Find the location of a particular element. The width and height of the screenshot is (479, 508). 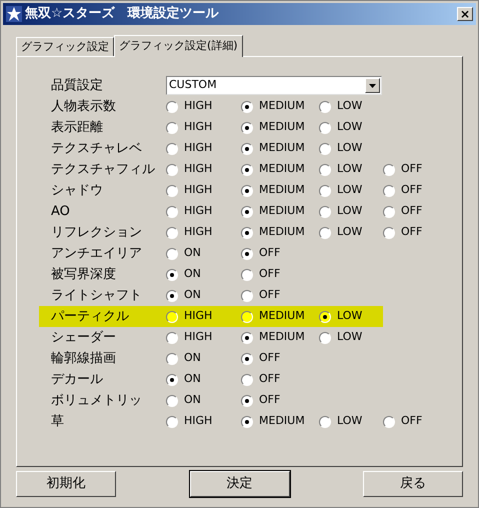

setting-label: AO is located at coordinates (61, 211).